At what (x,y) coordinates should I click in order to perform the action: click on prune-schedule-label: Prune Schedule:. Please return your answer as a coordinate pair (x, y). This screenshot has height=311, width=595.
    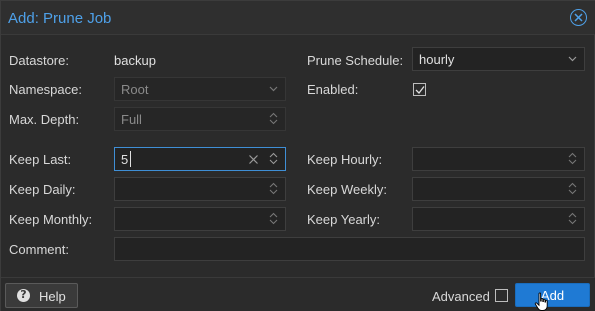
    Looking at the image, I should click on (355, 60).